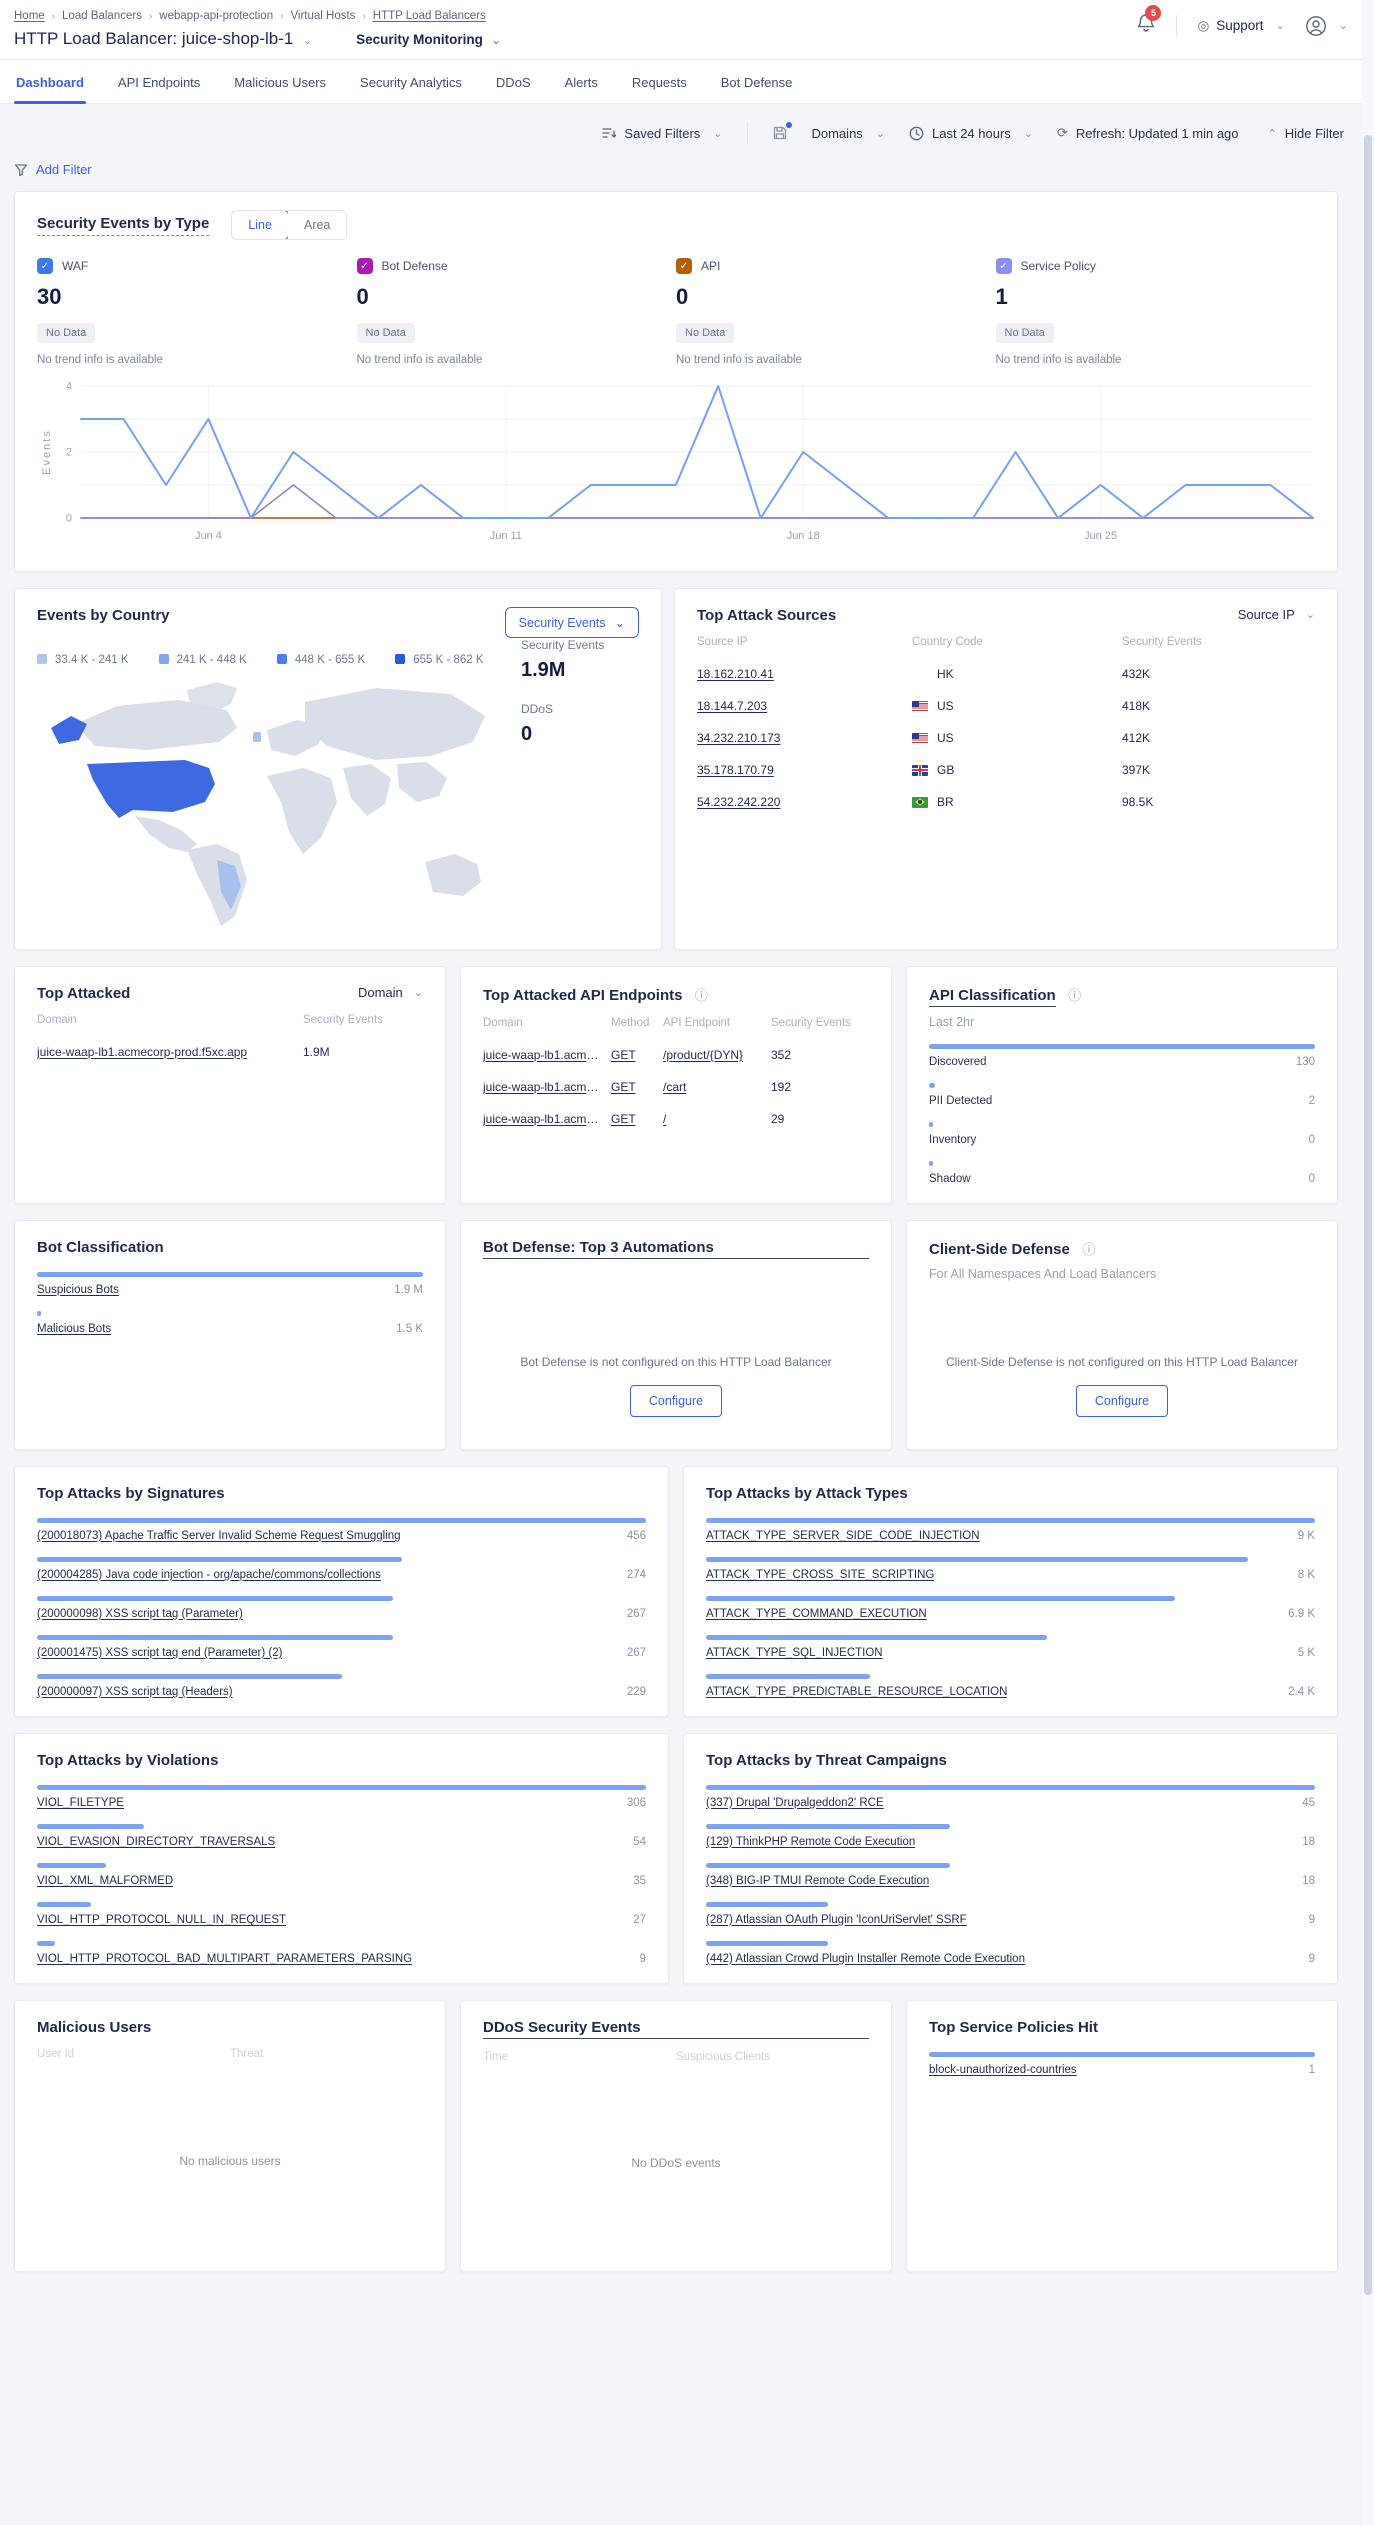 The height and width of the screenshot is (2525, 1374). I want to click on domain-link: juice-waap-lb1.acmecorp-prod.f5xc.app, so click(142, 1052).